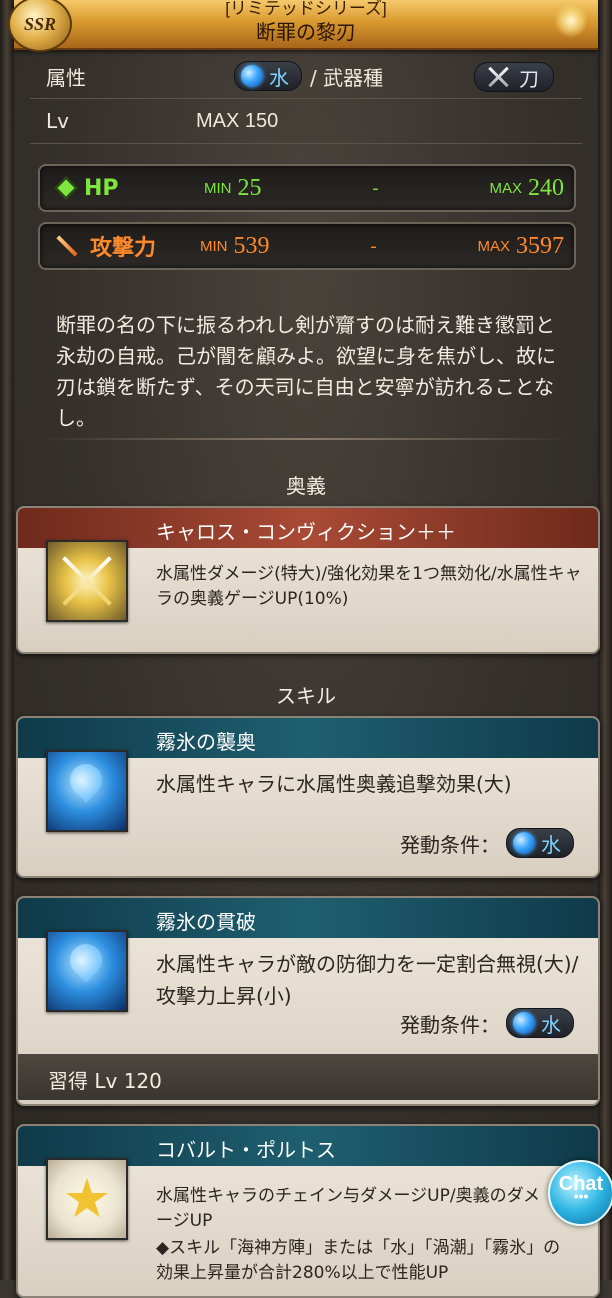 Image resolution: width=612 pixels, height=1298 pixels. What do you see at coordinates (493, 246) in the screenshot?
I see `attack-max-label: MAX` at bounding box center [493, 246].